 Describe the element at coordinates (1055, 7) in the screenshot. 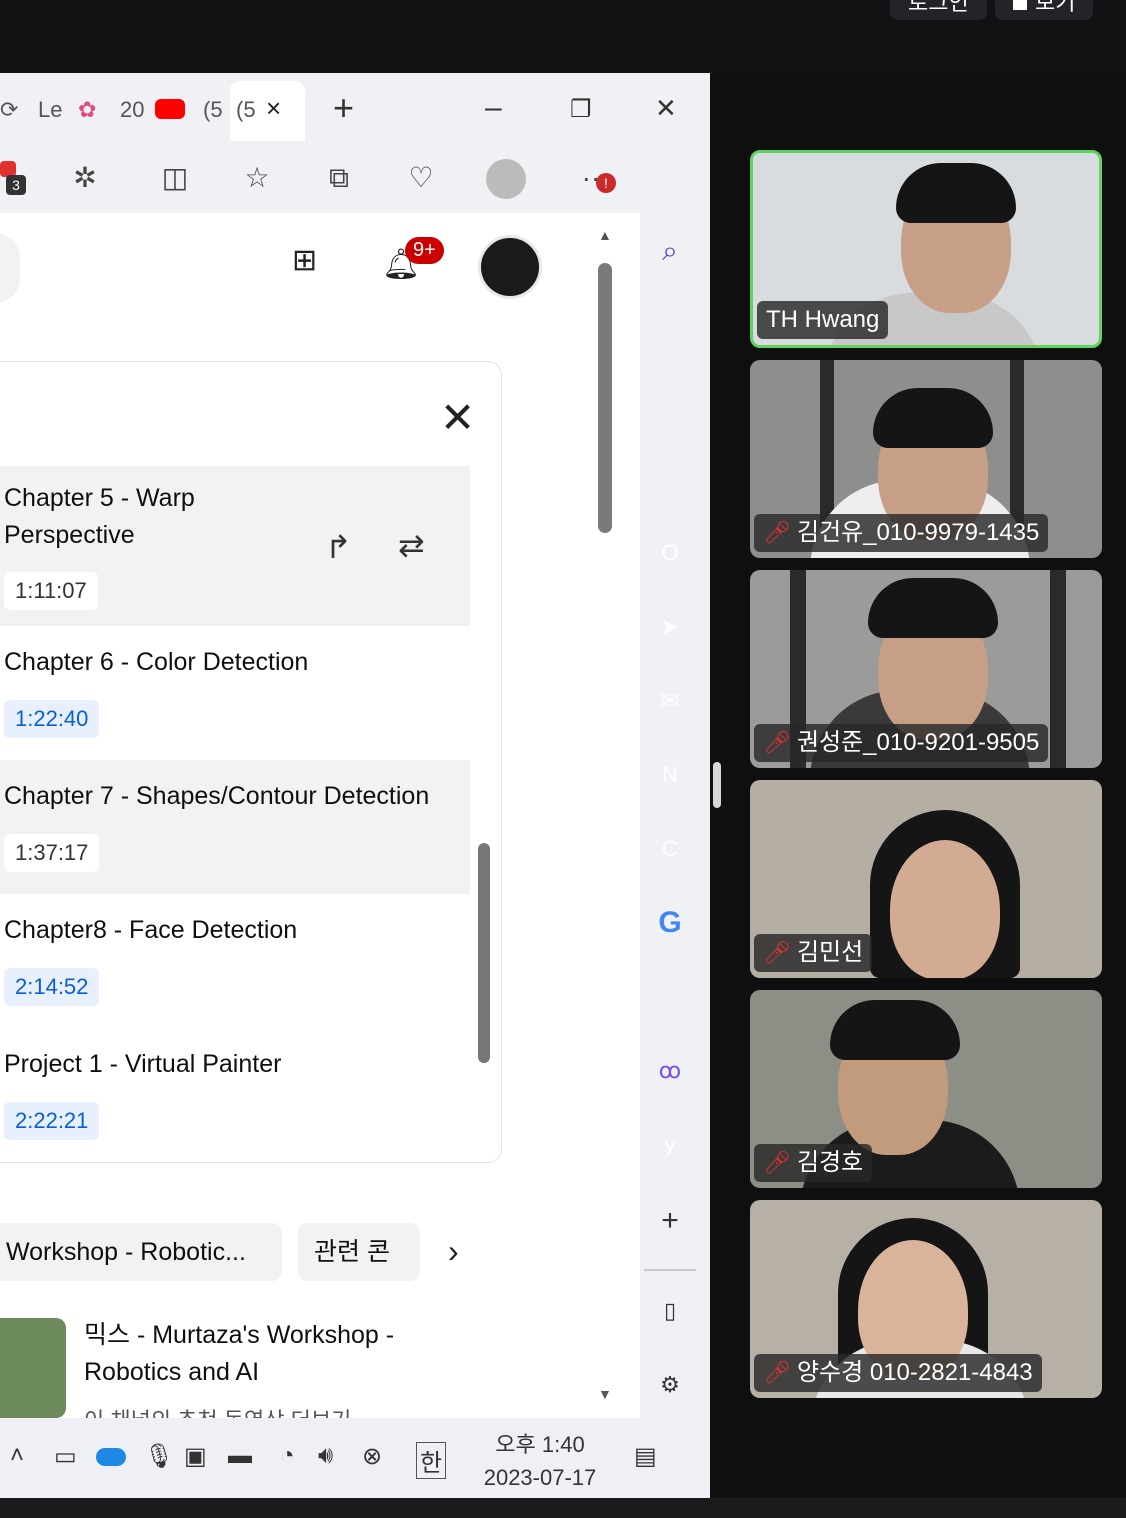

I see `view-button-label: 보기` at that location.